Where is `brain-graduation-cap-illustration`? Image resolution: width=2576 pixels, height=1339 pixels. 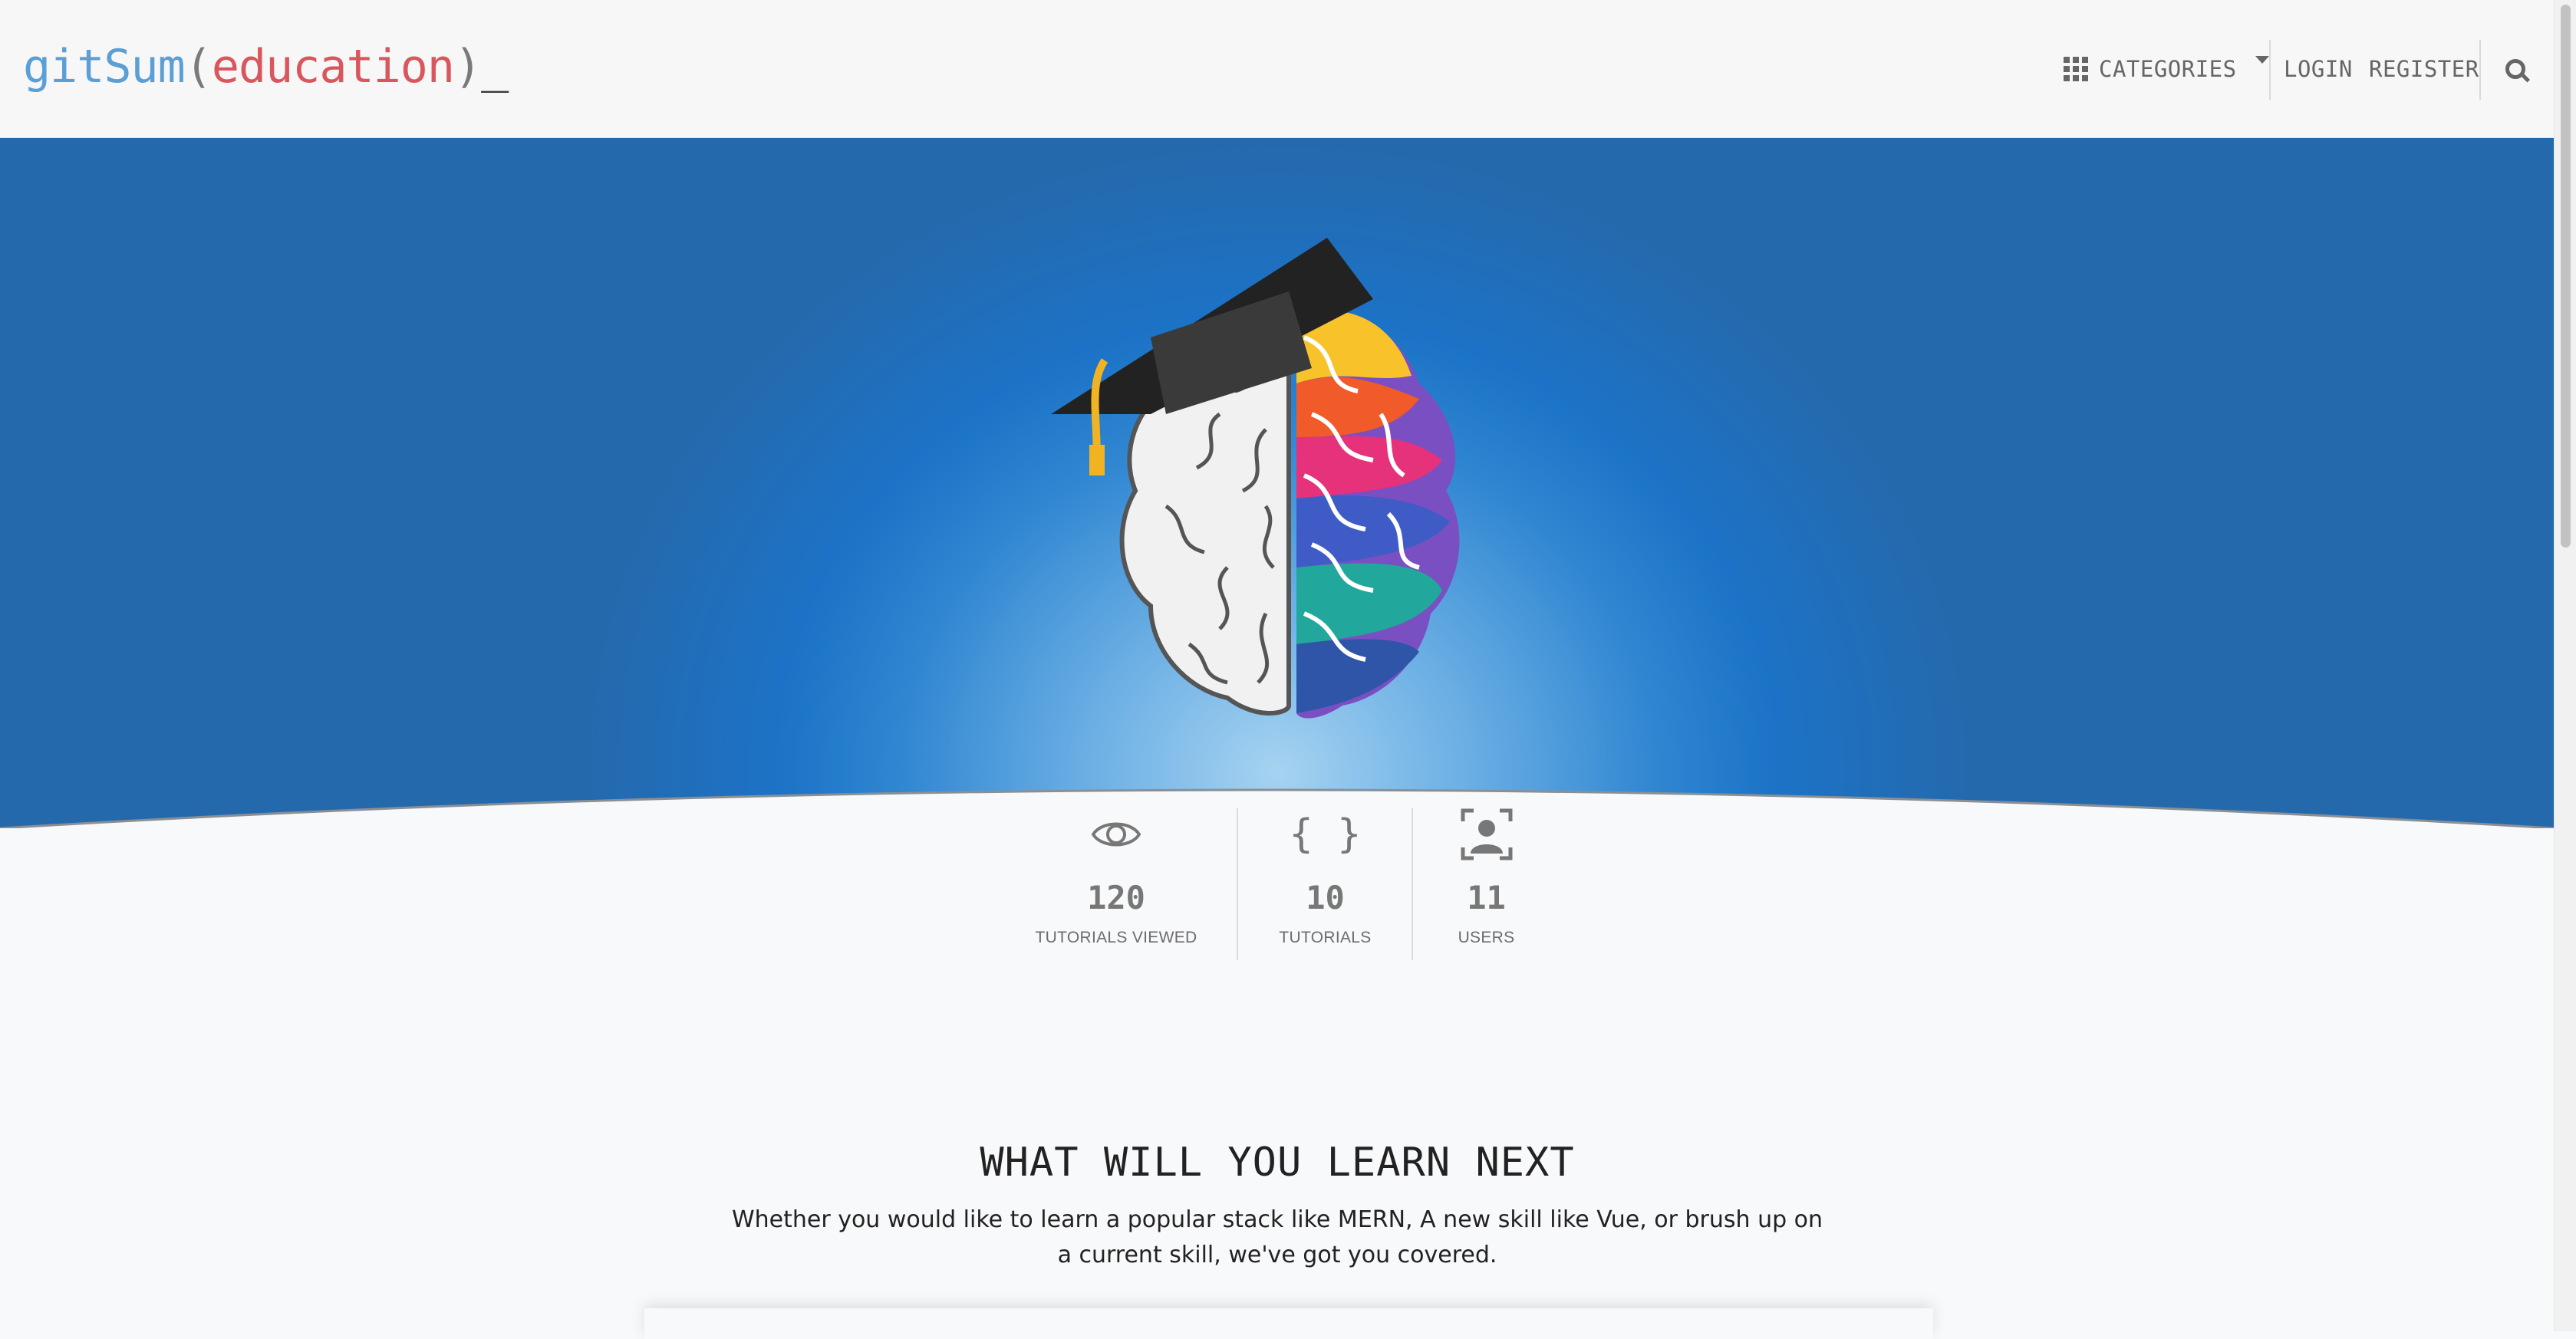 brain-graduation-cap-illustration is located at coordinates (1255, 478).